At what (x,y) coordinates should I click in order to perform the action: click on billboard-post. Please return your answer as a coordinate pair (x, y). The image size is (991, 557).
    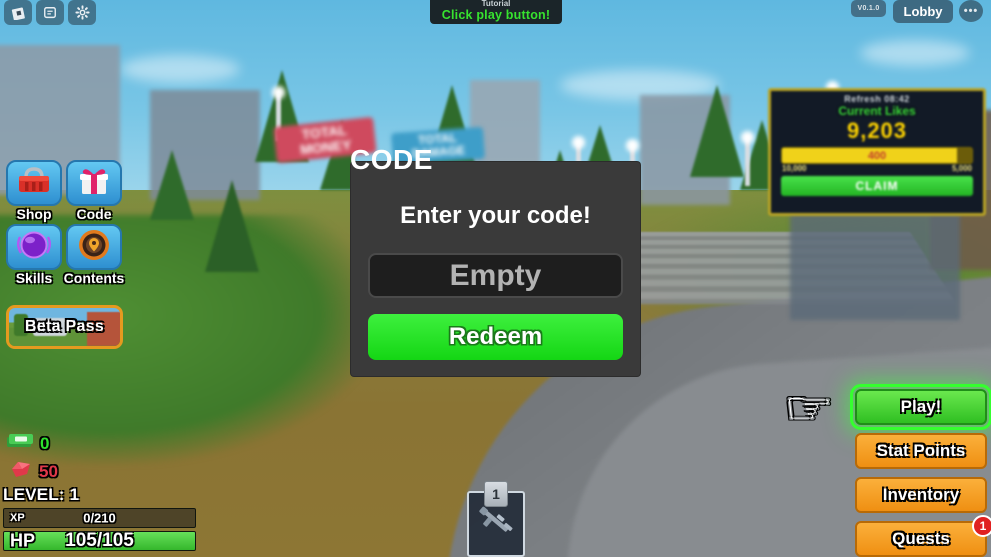
    Looking at the image, I should click on (875, 265).